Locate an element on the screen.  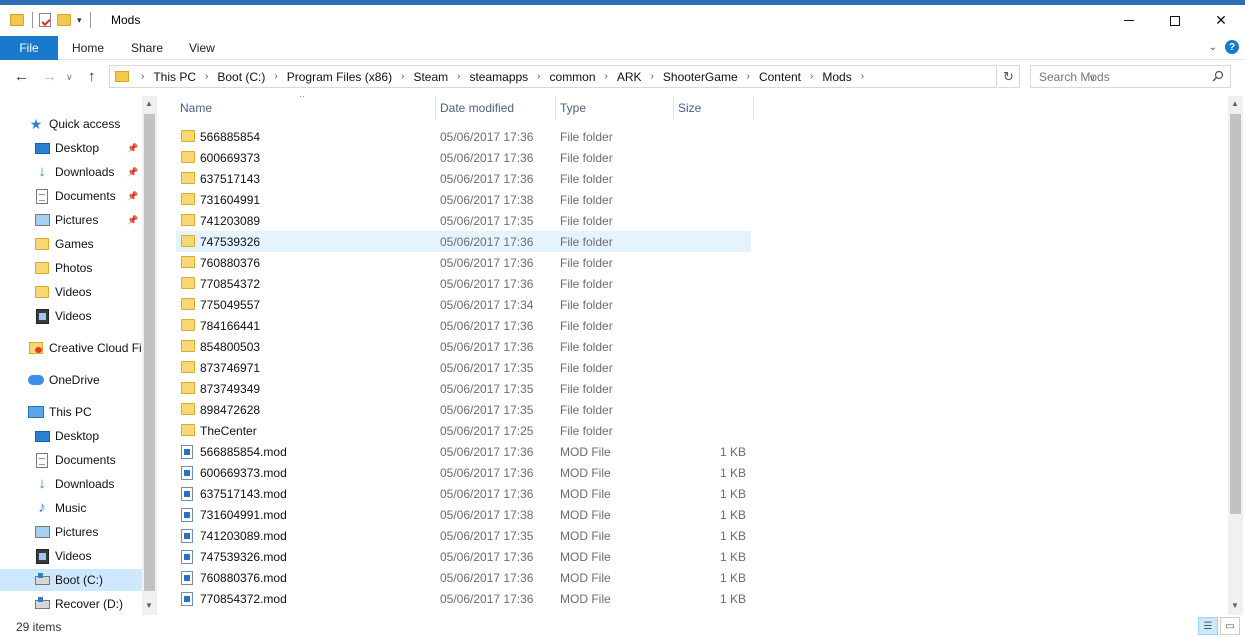
file-list-scrollbar: ▲ ▼ is located at coordinates (1235, 355).